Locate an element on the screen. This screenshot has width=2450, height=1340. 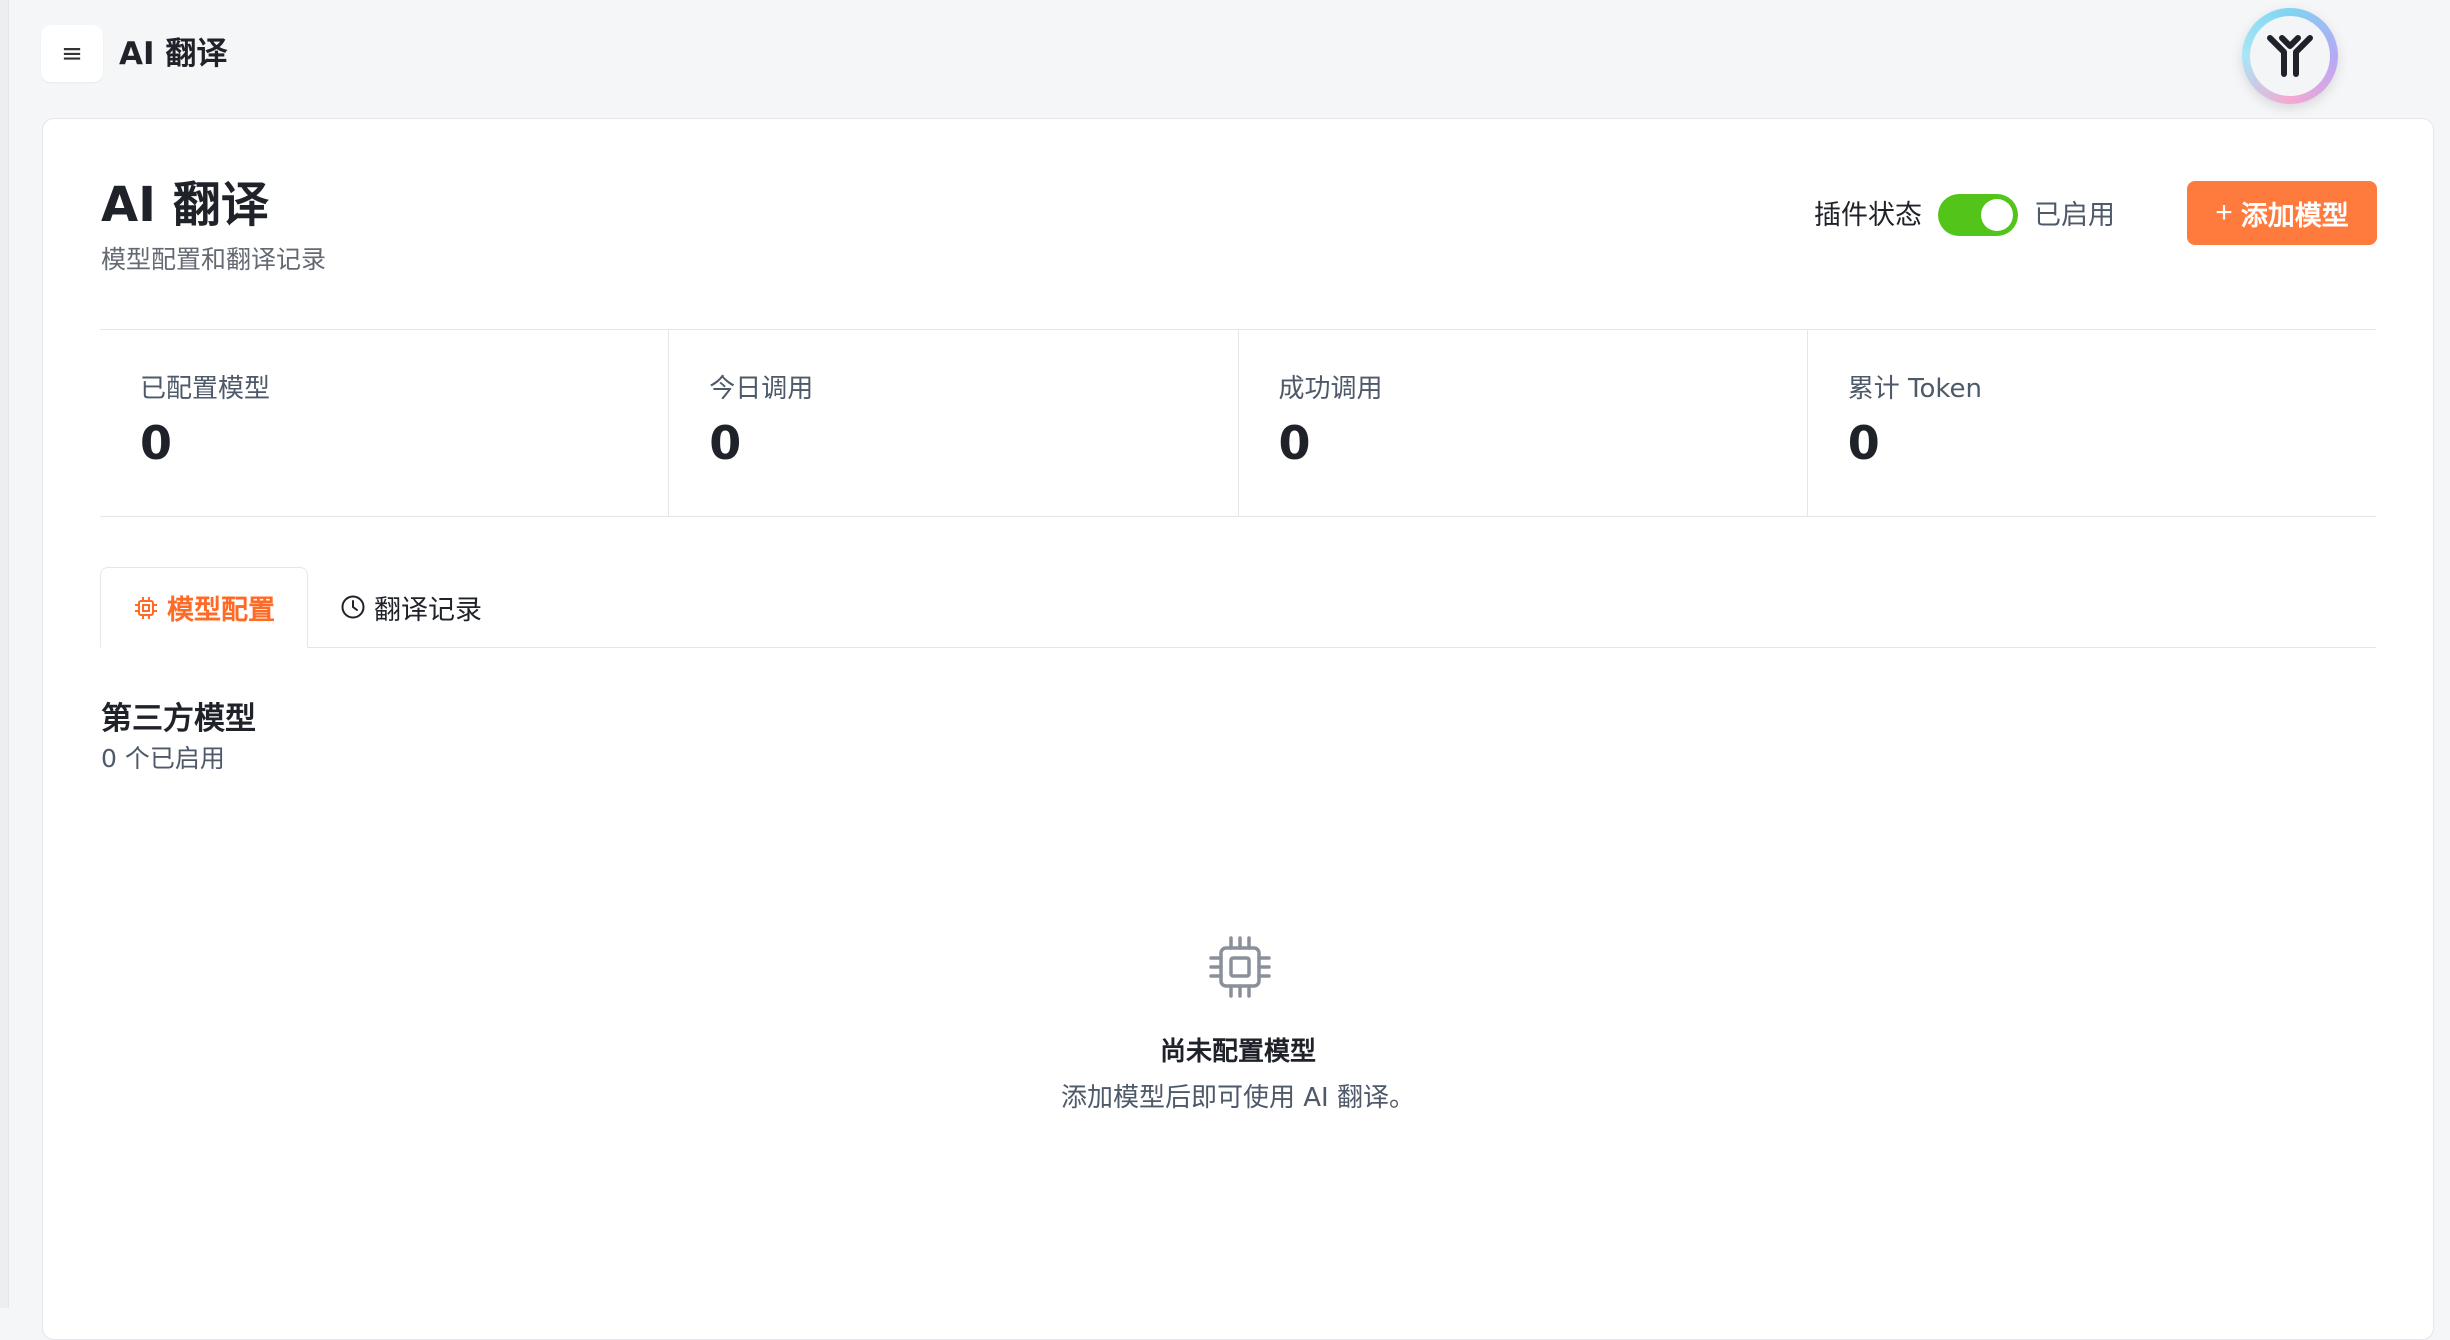
avatar is located at coordinates (2290, 56).